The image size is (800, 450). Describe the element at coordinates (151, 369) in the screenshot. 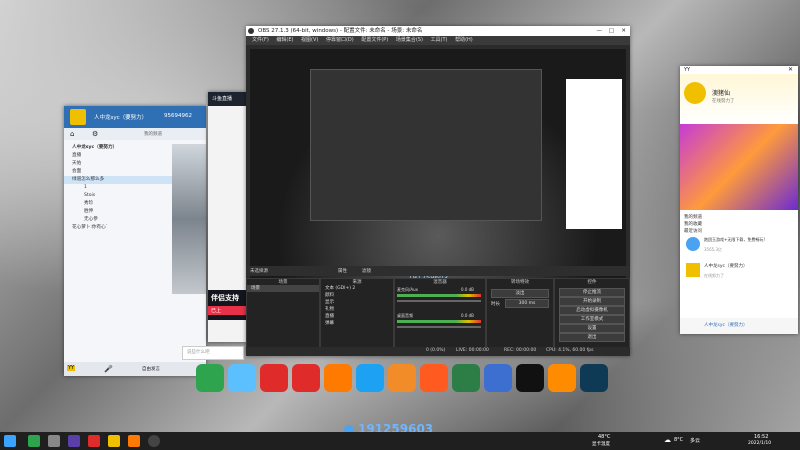

I see `free-speak-button: 自由发言` at that location.